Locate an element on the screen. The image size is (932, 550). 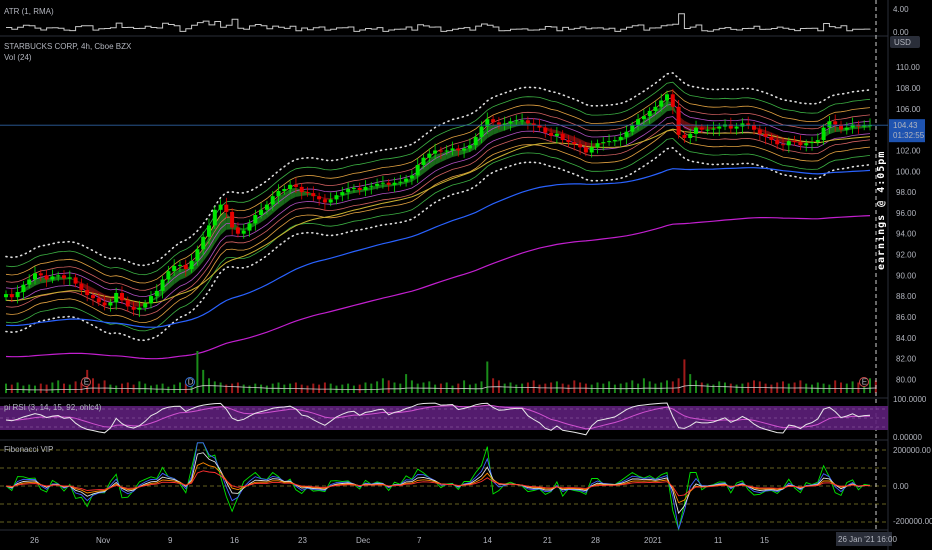
atr-line is located at coordinates (438, 22).